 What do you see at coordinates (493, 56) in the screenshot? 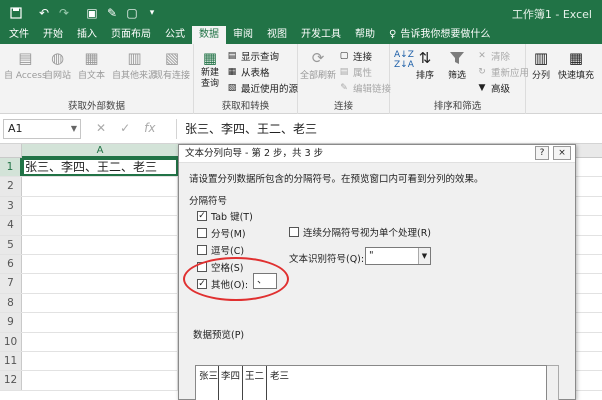
I see `clear-filter-button: ✕ 清除` at bounding box center [493, 56].